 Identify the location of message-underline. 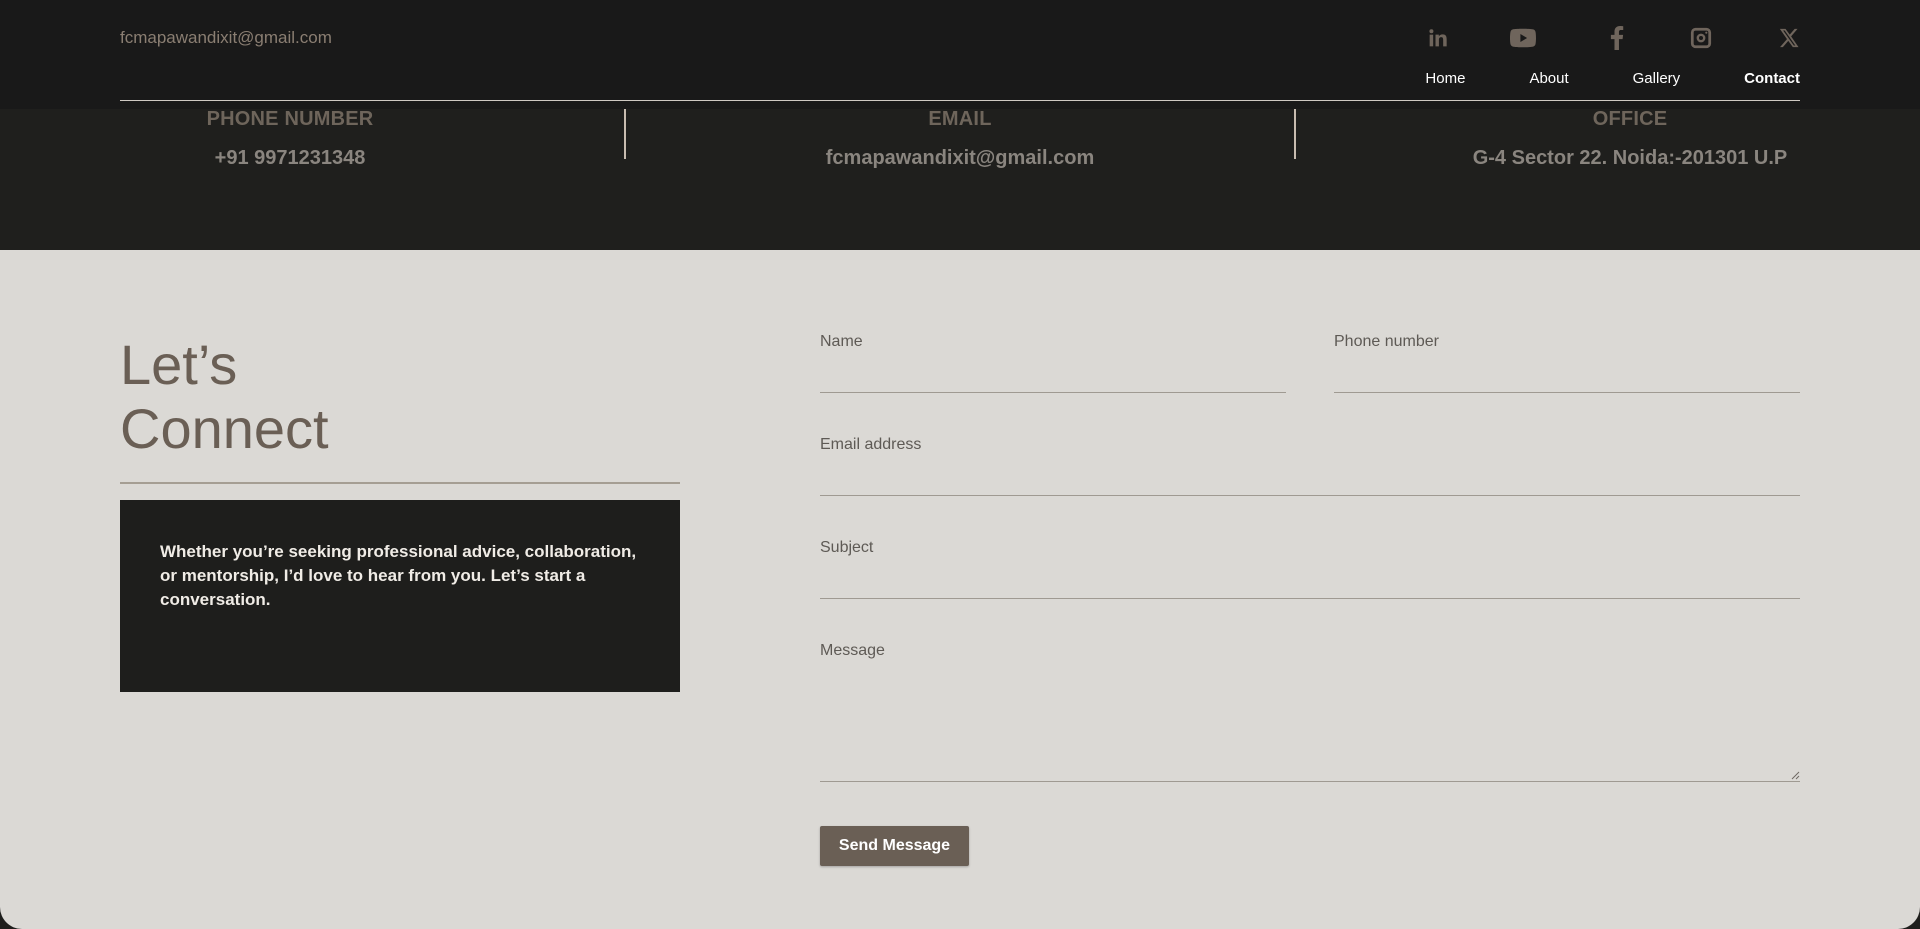
(1310, 781).